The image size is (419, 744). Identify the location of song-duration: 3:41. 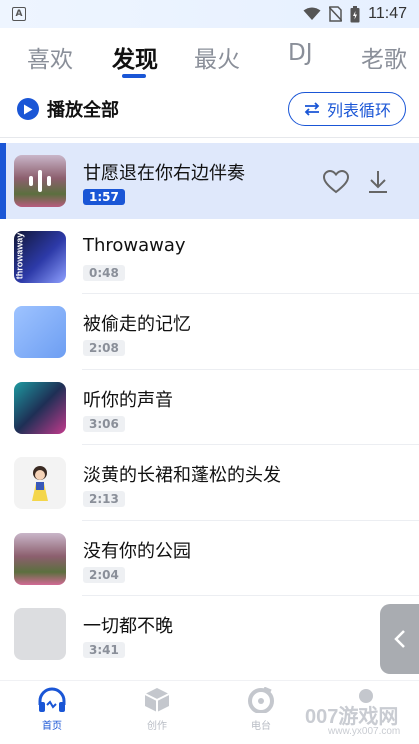
(104, 650).